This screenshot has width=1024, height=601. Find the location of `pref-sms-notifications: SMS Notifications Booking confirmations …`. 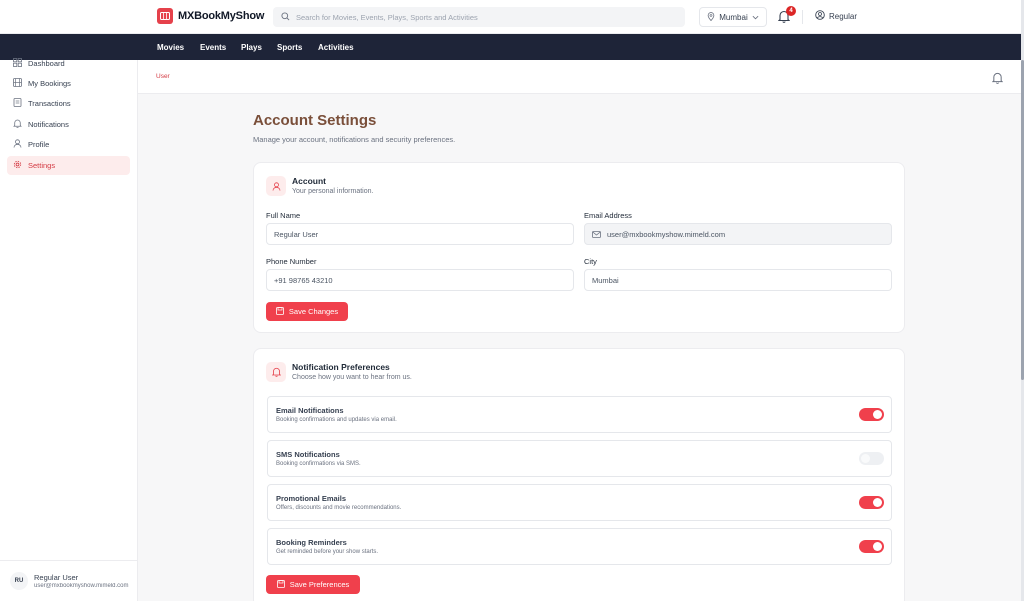

pref-sms-notifications: SMS Notifications Booking confirmations … is located at coordinates (579, 458).